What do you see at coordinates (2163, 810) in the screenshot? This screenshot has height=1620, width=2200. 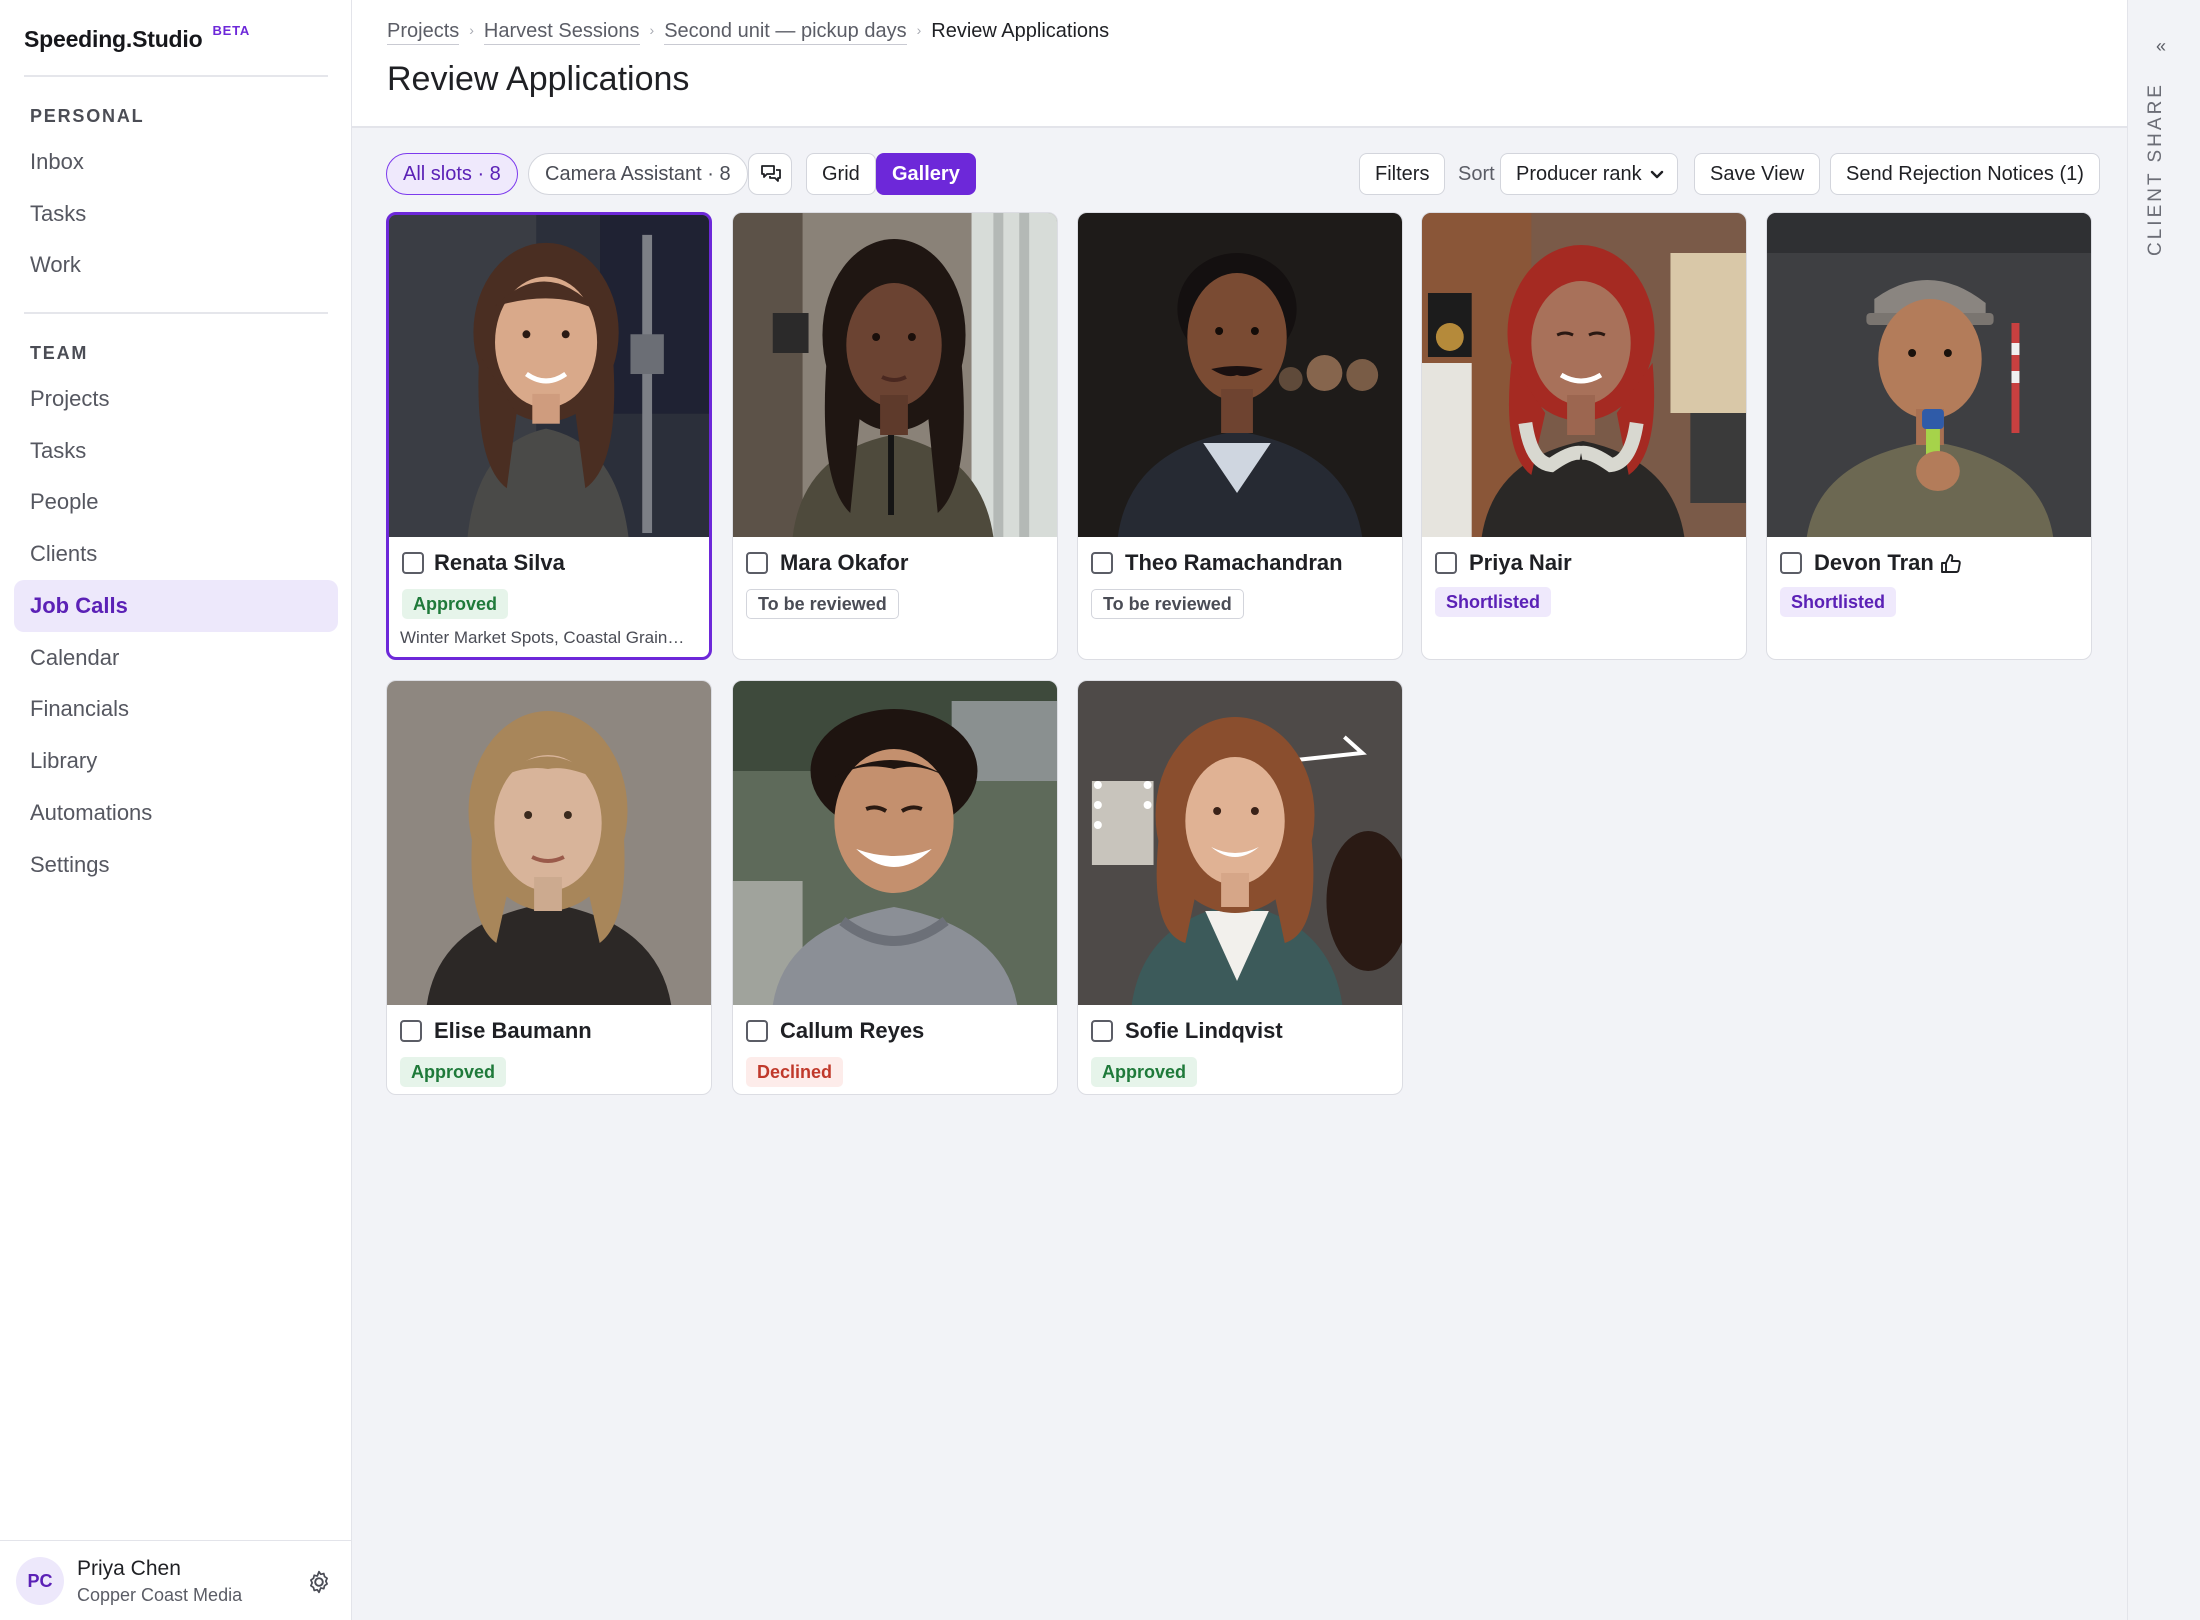 I see `client-share-rail: « CLIENT SHARE` at bounding box center [2163, 810].